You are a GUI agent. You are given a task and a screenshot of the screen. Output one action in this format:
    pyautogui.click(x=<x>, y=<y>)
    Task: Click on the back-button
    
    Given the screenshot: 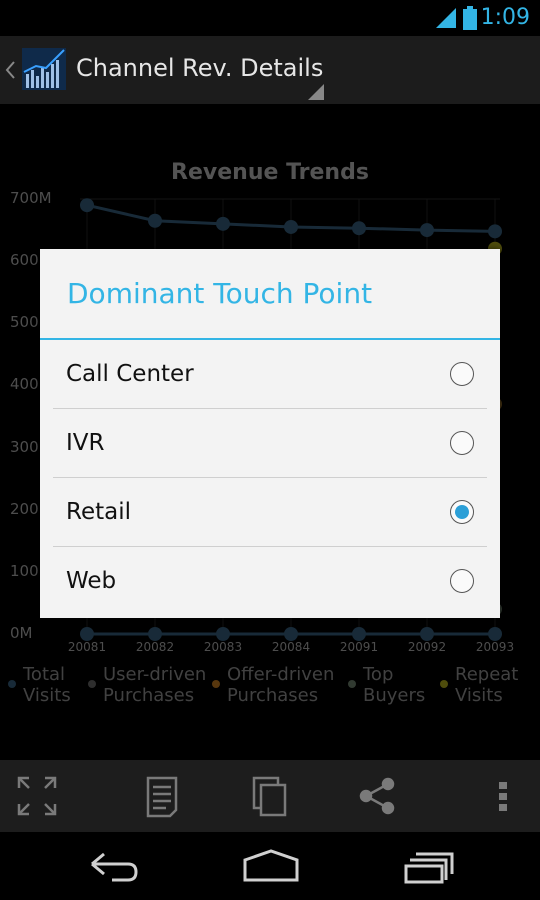 What is the action you would take?
    pyautogui.click(x=113, y=866)
    